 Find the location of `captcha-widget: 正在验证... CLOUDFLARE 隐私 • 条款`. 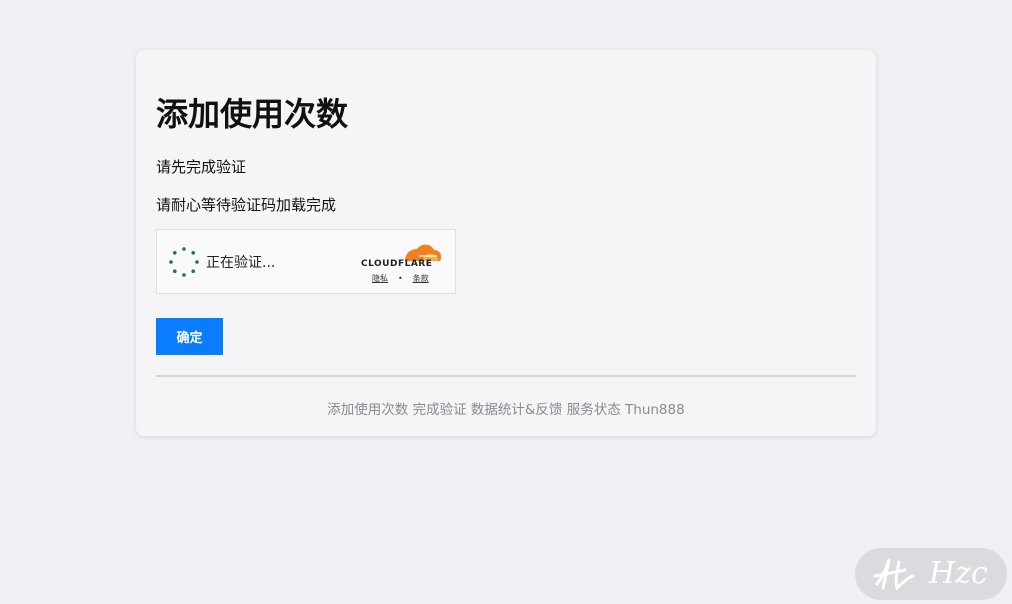

captcha-widget: 正在验证... CLOUDFLARE 隐私 • 条款 is located at coordinates (306, 261).